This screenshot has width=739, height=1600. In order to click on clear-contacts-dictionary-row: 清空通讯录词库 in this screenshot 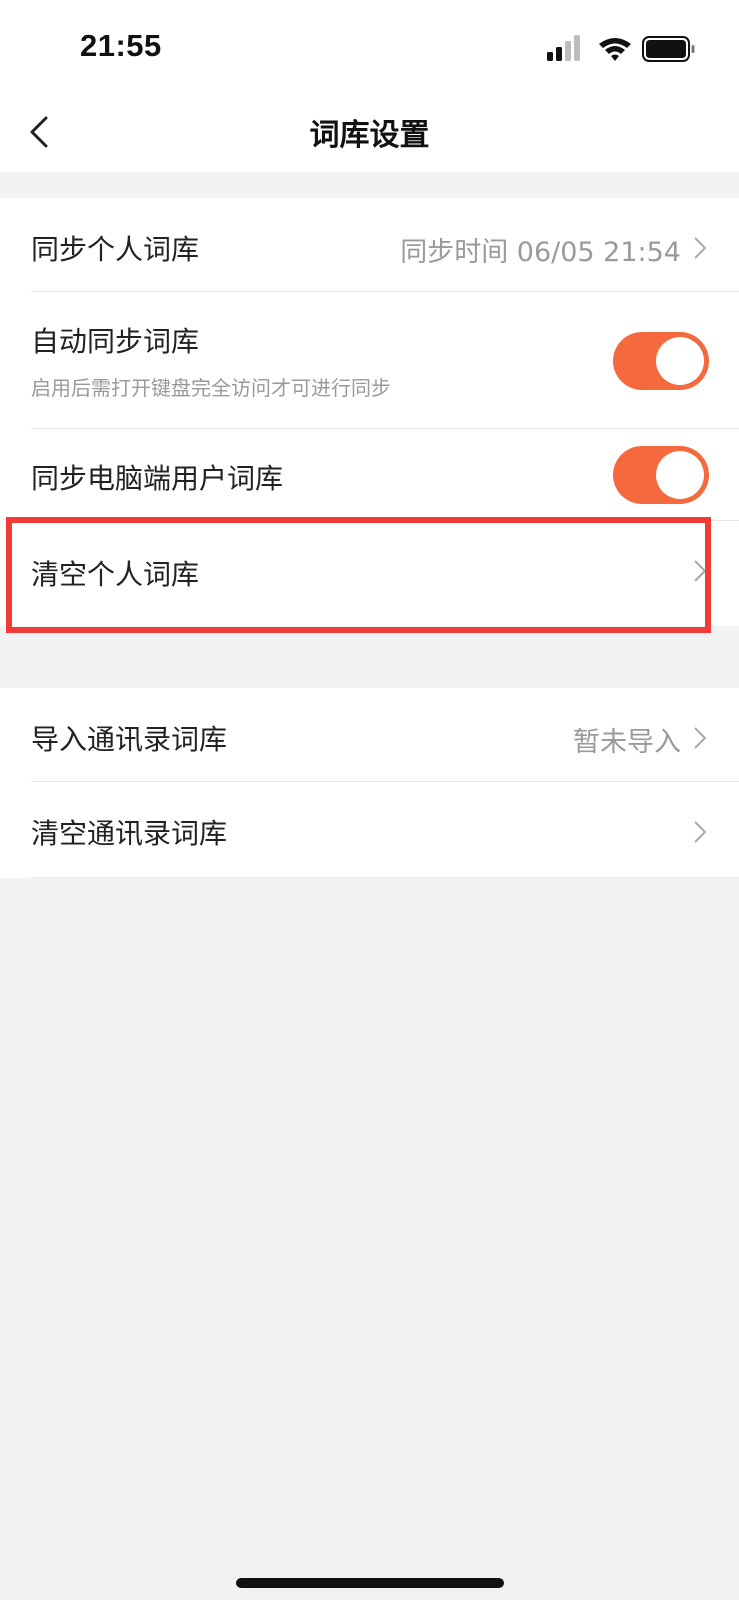, I will do `click(369, 829)`.